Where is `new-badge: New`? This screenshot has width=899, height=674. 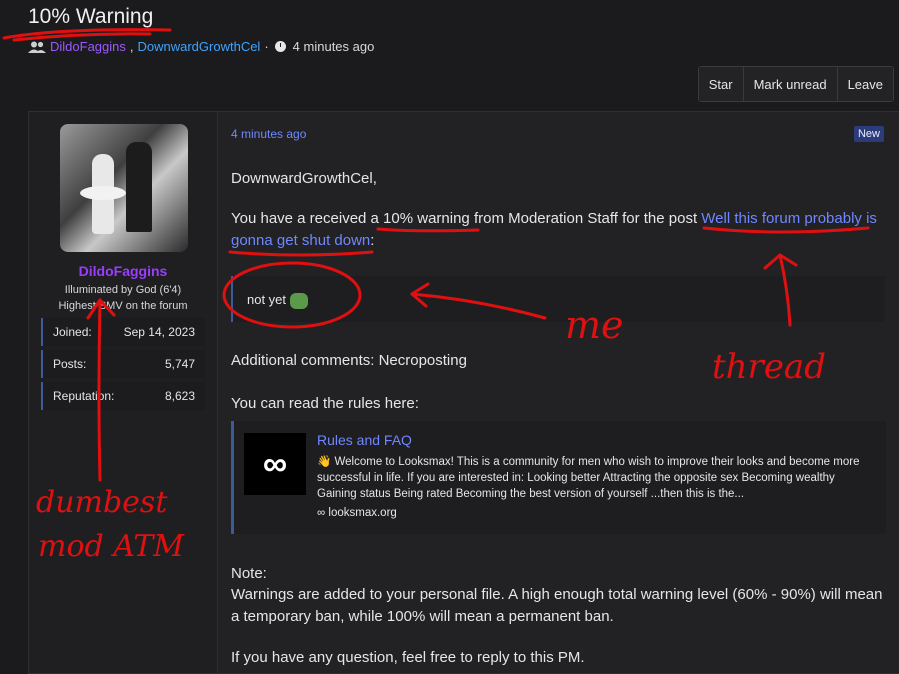 new-badge: New is located at coordinates (868, 134).